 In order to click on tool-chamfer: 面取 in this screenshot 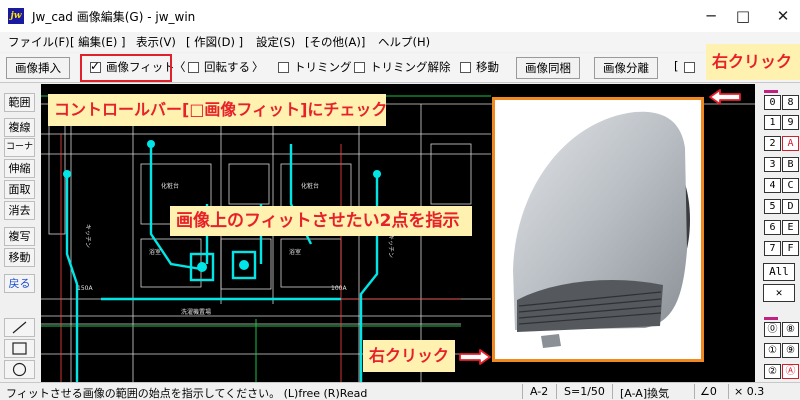, I will do `click(19, 189)`.